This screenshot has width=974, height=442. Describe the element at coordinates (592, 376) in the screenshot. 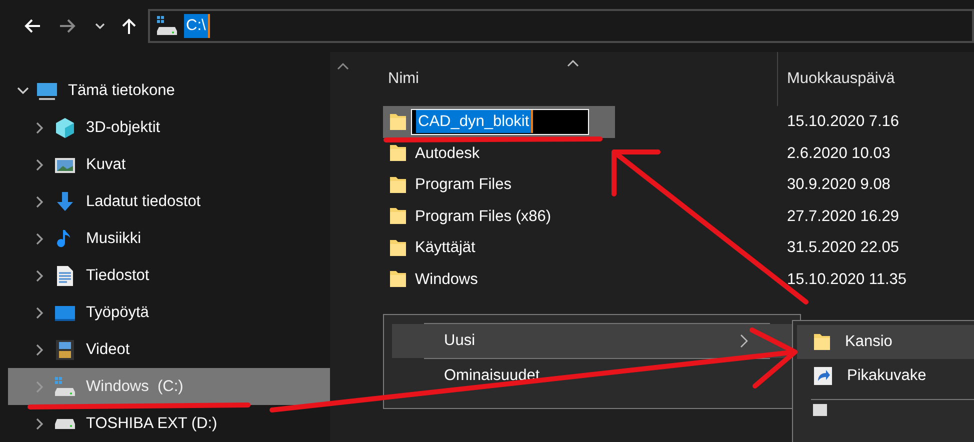

I see `menu-item: Ominaisuudet` at that location.